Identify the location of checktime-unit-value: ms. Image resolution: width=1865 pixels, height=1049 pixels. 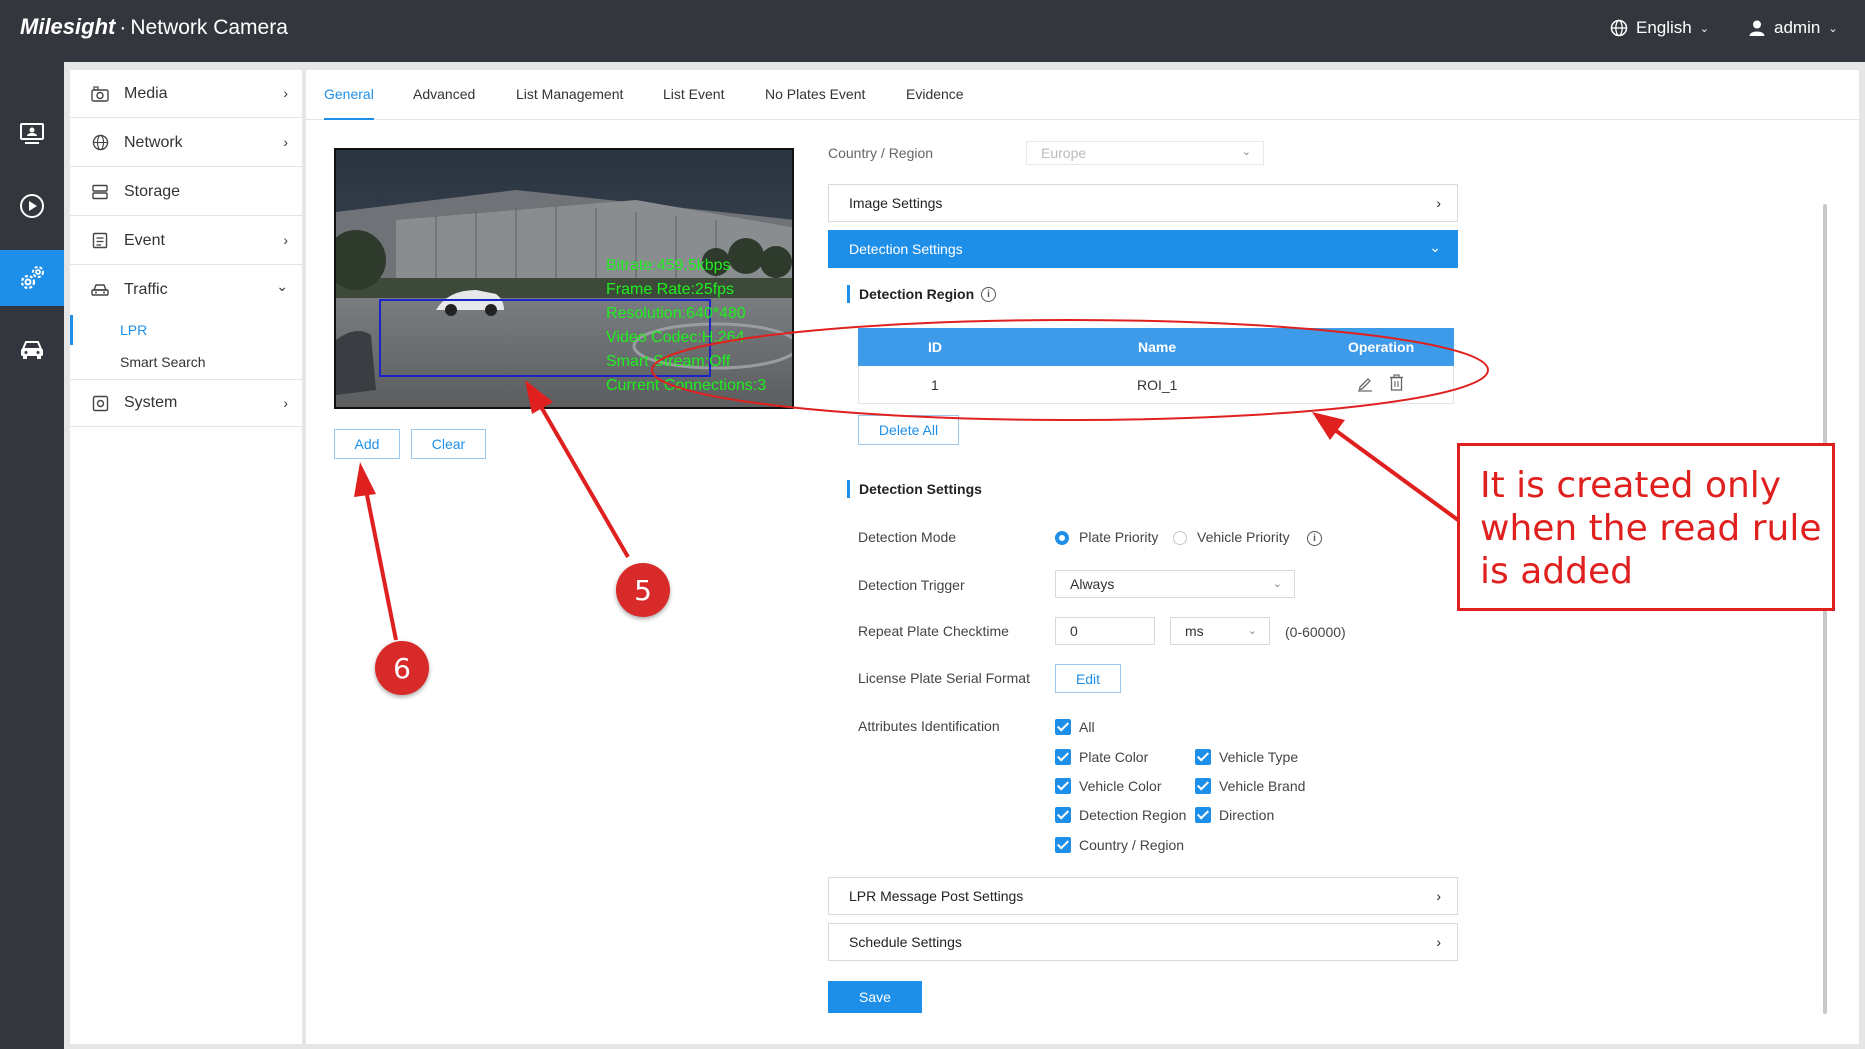
(1194, 631).